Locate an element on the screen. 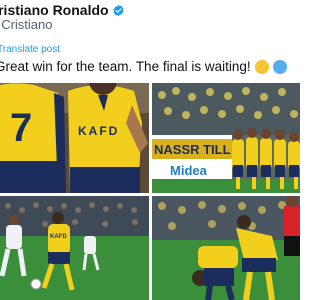 The image size is (320, 300). blue-circle-emoji-icon is located at coordinates (279, 67).